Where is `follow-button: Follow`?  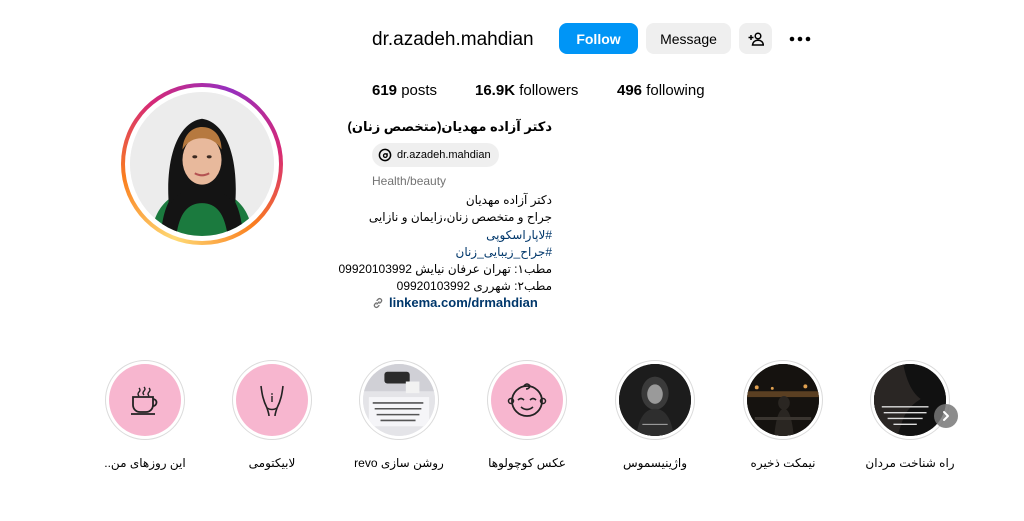
follow-button: Follow is located at coordinates (598, 38).